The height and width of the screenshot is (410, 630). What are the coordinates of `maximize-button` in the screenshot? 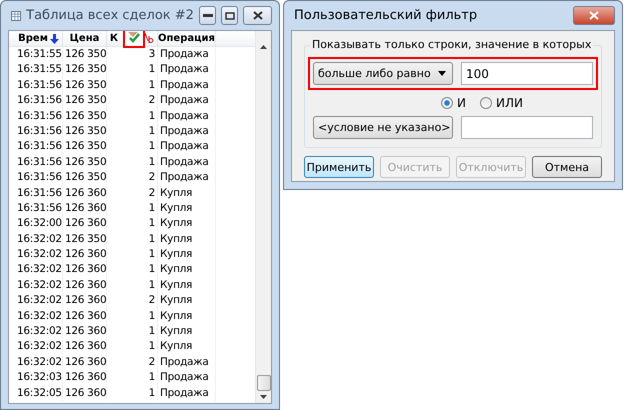 It's located at (229, 15).